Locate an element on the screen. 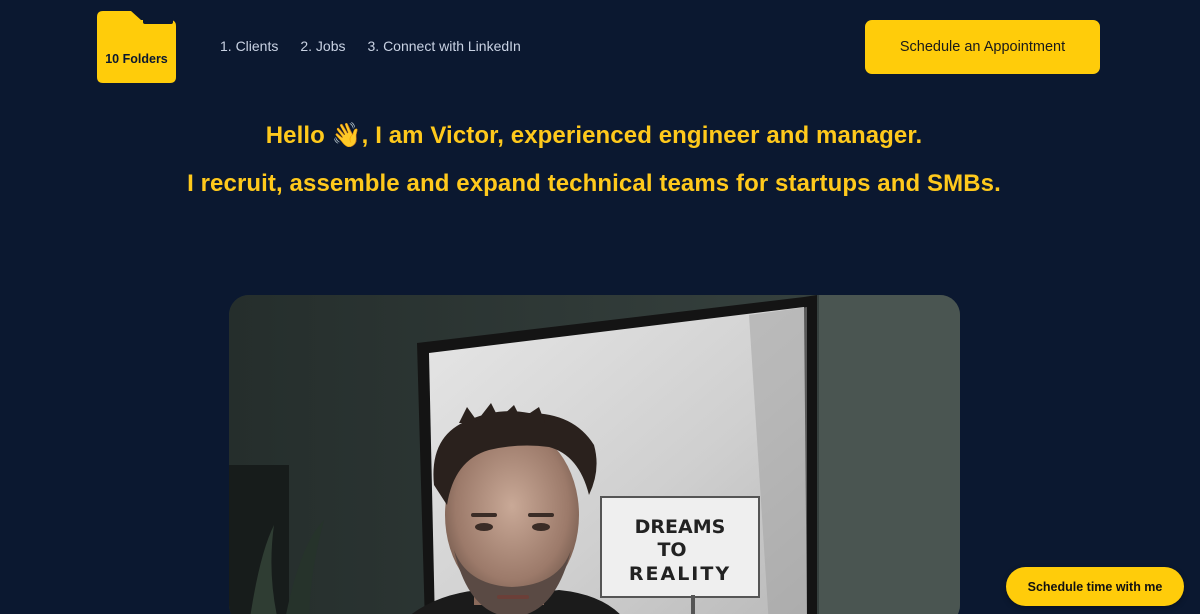 This screenshot has height=614, width=1200. schedule-appointment-button: Schedule an Appointment is located at coordinates (982, 47).